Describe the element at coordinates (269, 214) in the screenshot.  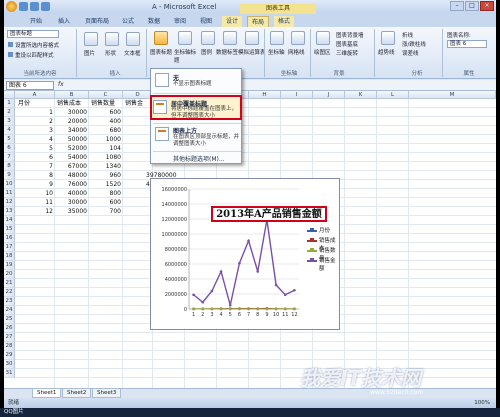
I see `chart-title: 2013年A产品销售金额` at that location.